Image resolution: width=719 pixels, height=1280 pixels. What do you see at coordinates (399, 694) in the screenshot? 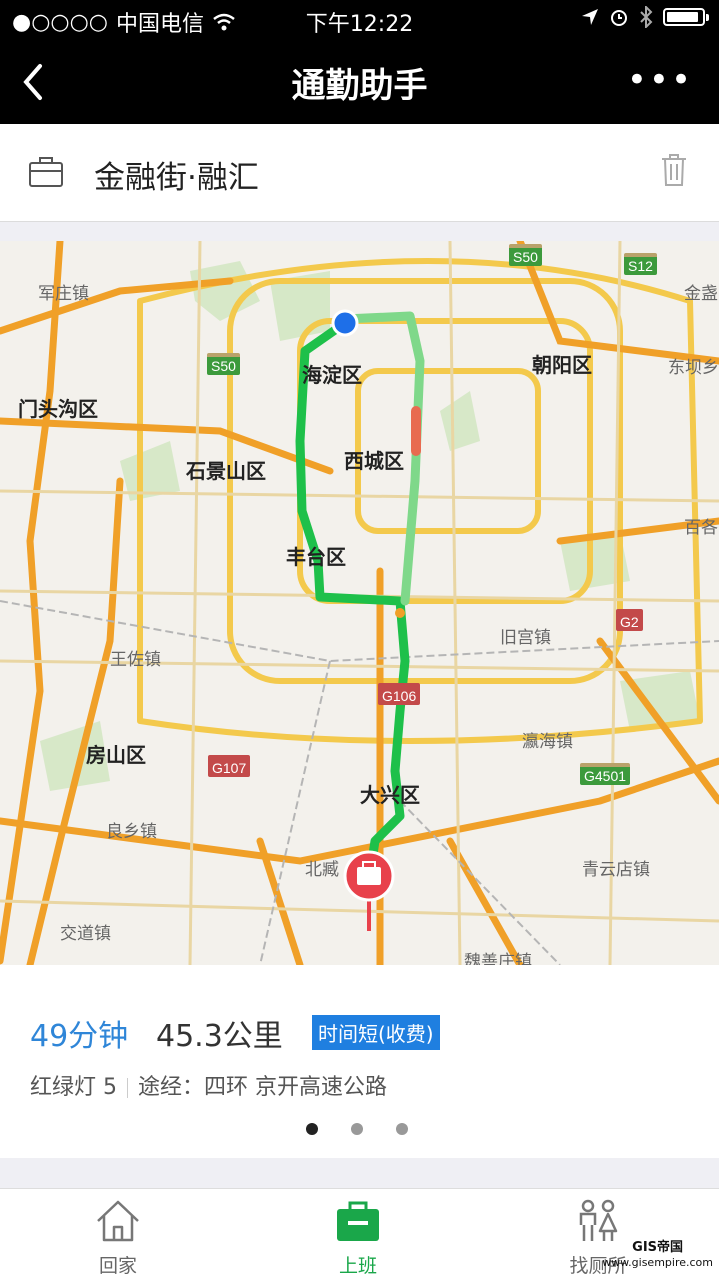
I see `road-shield-g106: G106` at bounding box center [399, 694].